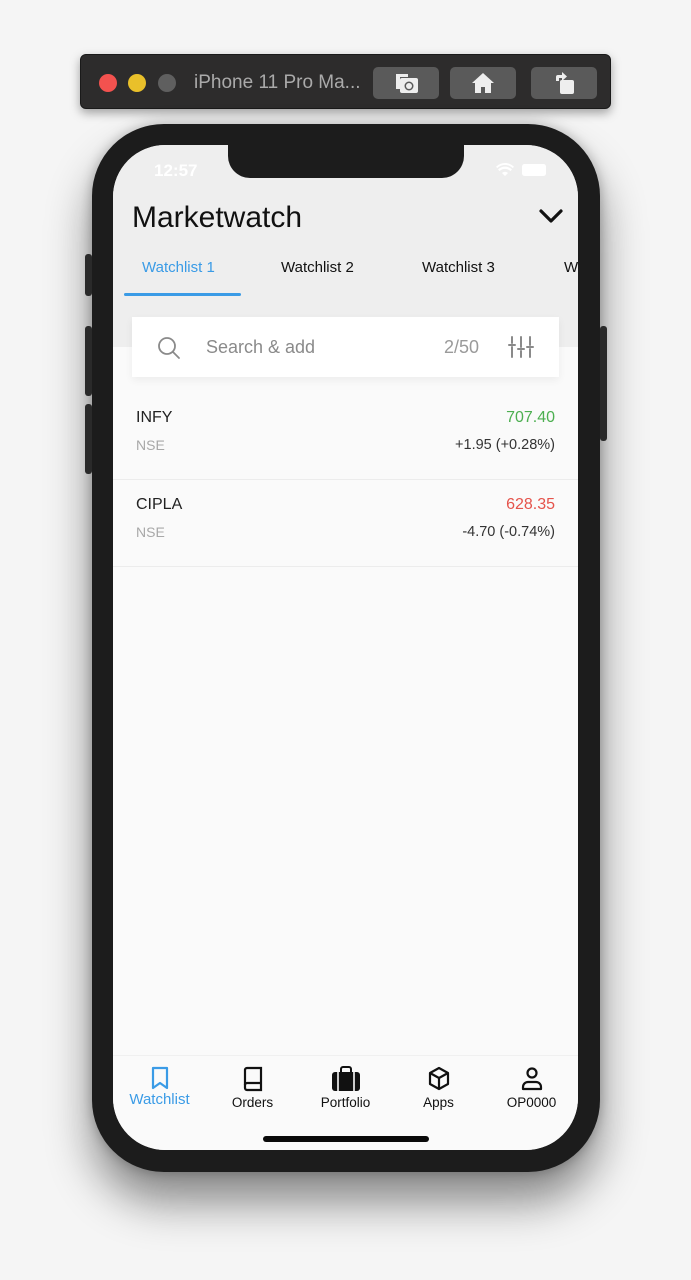 Image resolution: width=691 pixels, height=1280 pixels. What do you see at coordinates (571, 267) in the screenshot?
I see `tab-watchlist-4: W` at bounding box center [571, 267].